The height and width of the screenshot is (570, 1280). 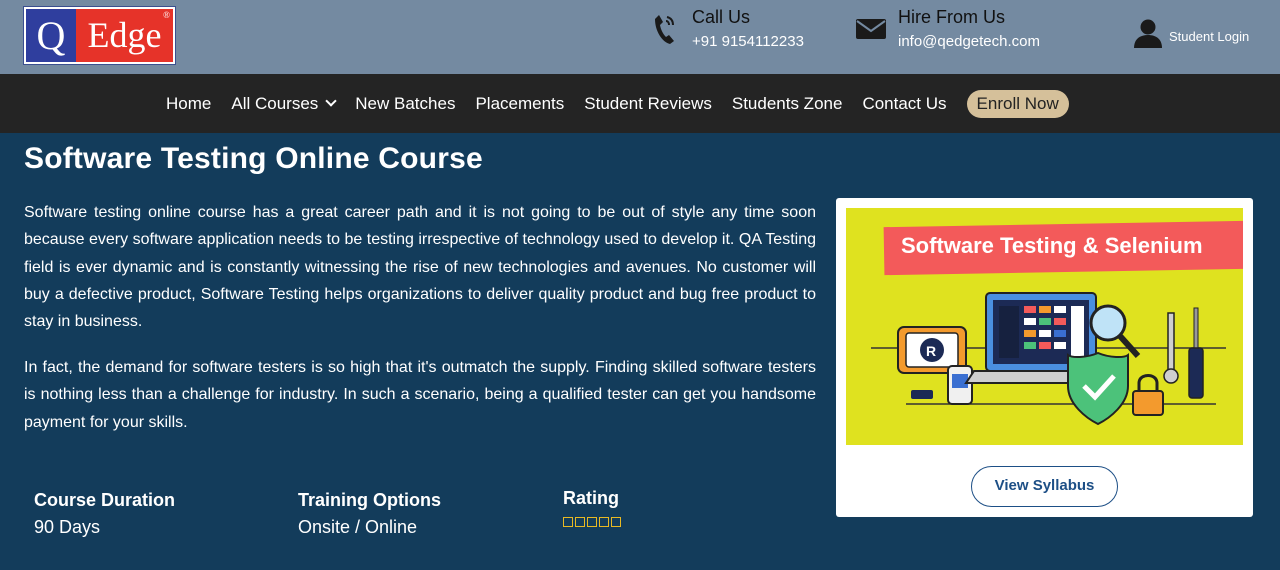 What do you see at coordinates (188, 104) in the screenshot?
I see `nav-home: Home` at bounding box center [188, 104].